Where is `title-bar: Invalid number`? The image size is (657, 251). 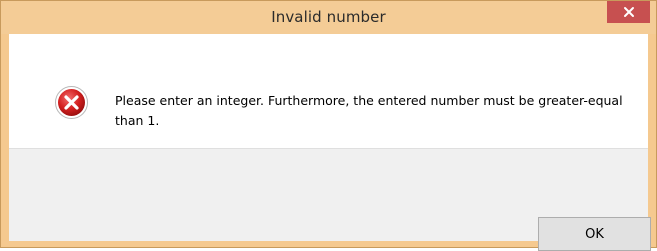 title-bar: Invalid number is located at coordinates (328, 17).